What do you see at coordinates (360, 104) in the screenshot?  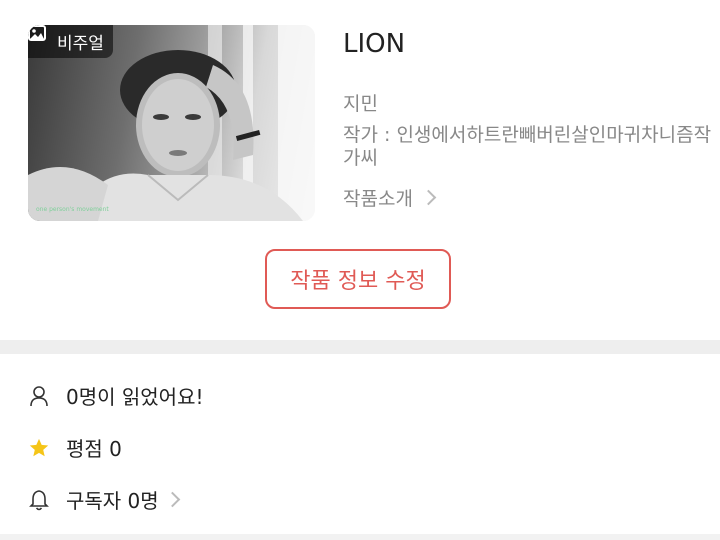 I see `work-author: 지민` at bounding box center [360, 104].